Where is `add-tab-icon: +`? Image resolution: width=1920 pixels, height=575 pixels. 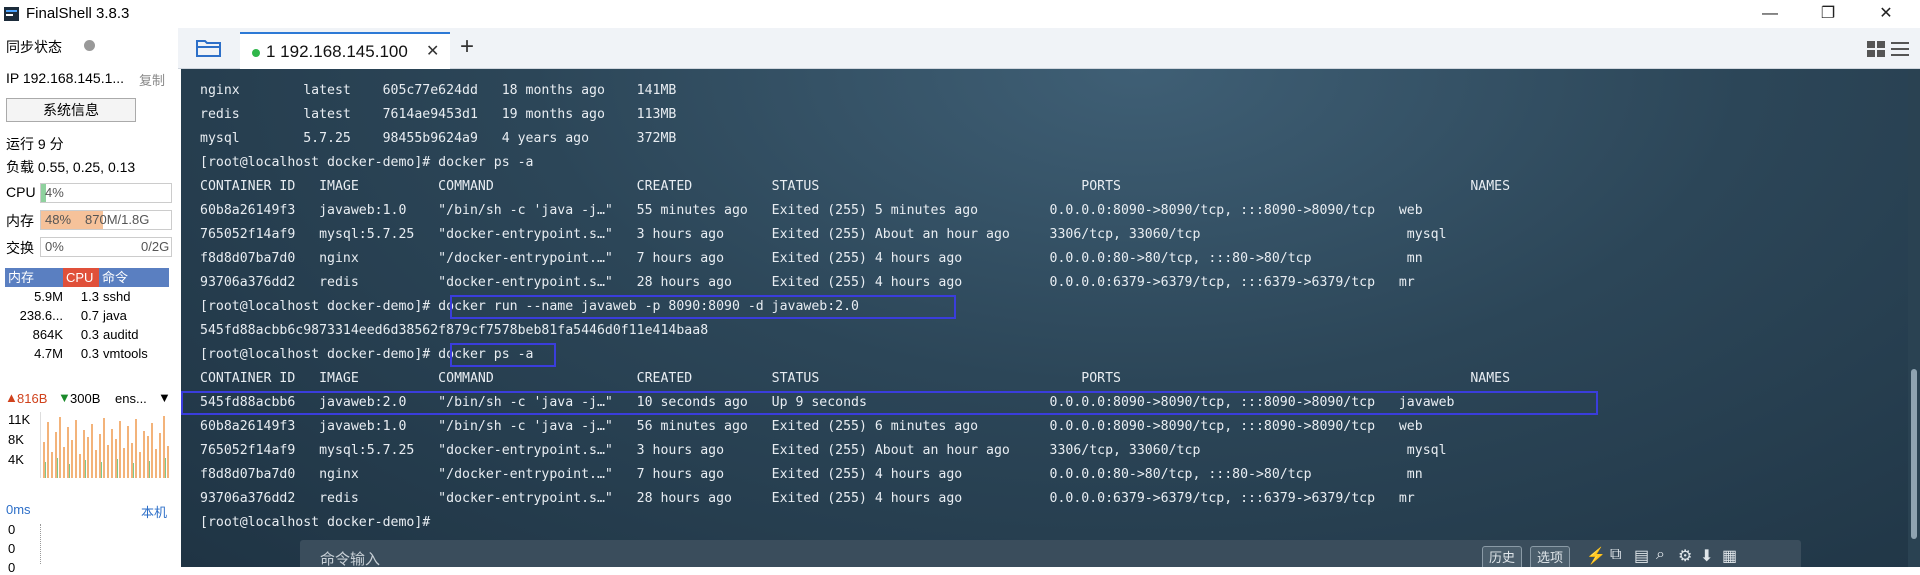 add-tab-icon: + is located at coordinates (467, 47).